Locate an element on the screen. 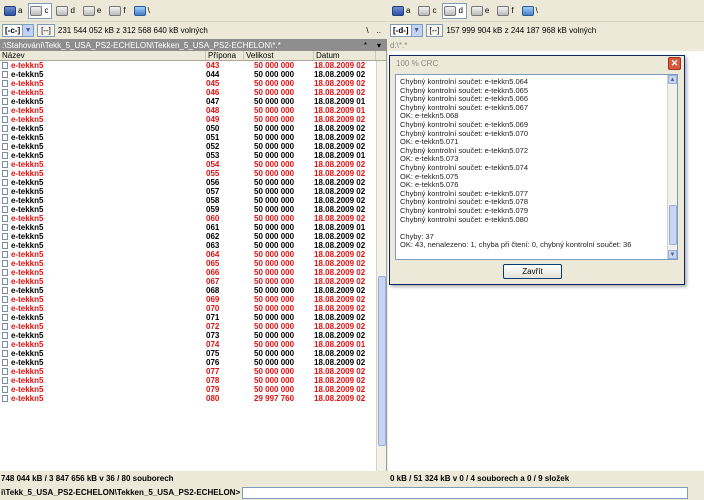  table-row: e-tekkn5 062 50 000 000 18.08.2009 02 is located at coordinates (193, 236).